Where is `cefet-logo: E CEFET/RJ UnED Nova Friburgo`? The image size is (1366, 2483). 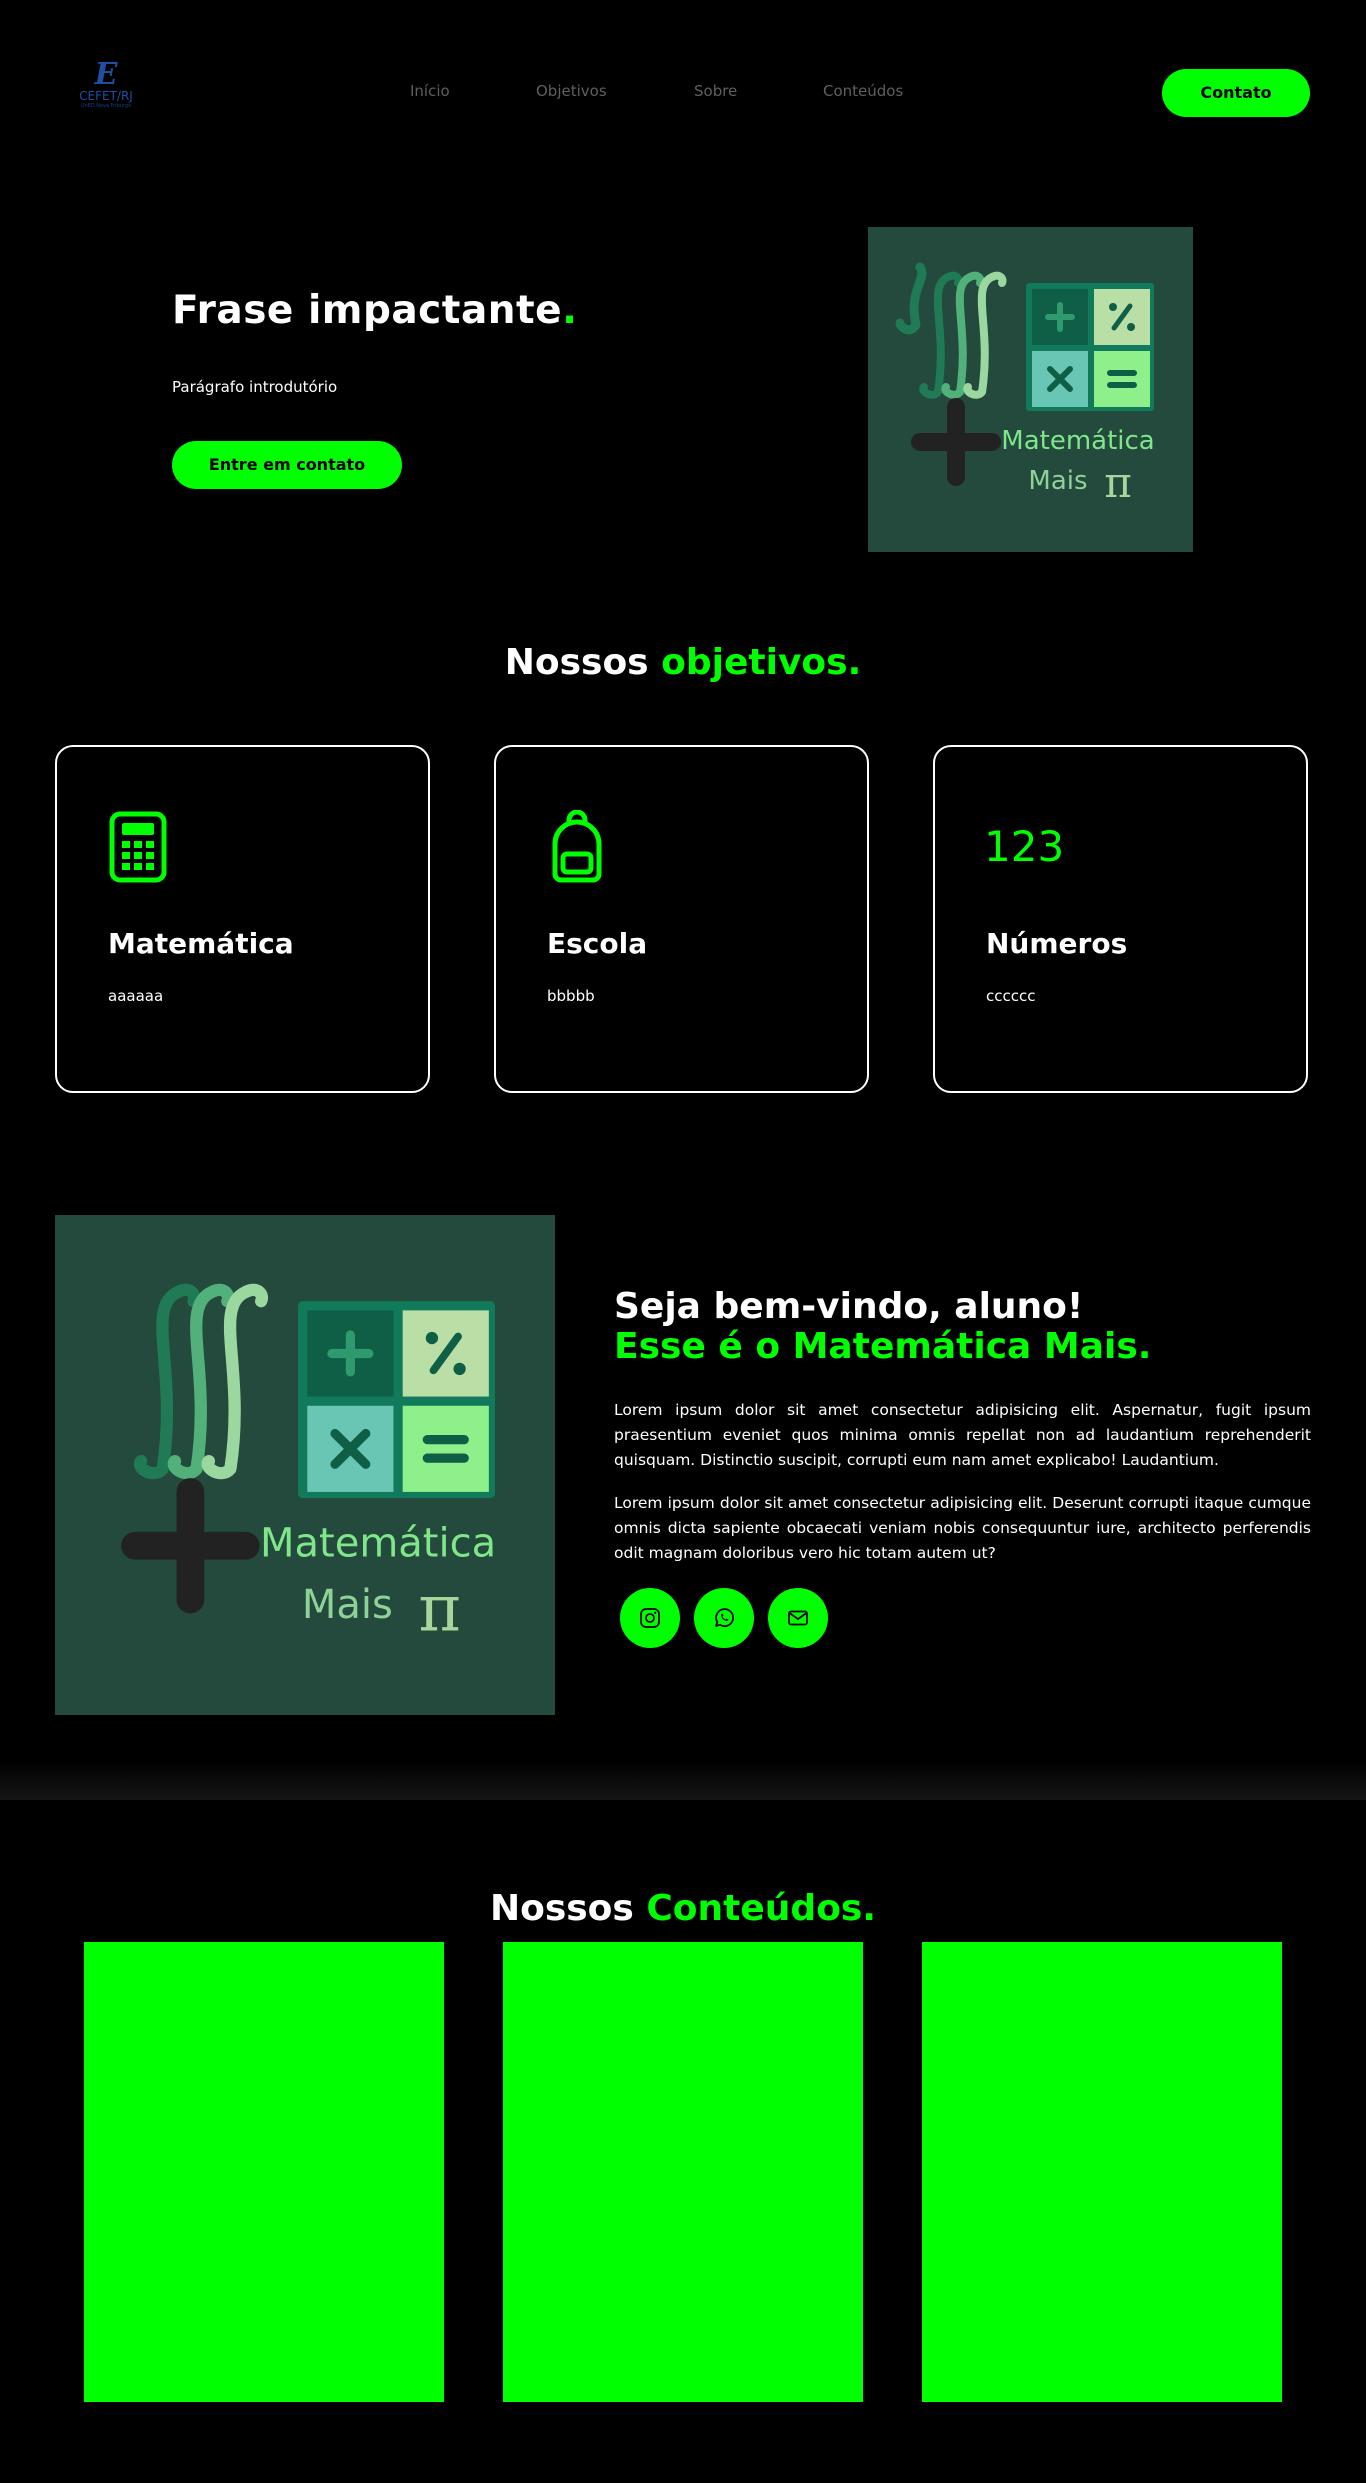 cefet-logo: E CEFET/RJ UnED Nova Friburgo is located at coordinates (106, 87).